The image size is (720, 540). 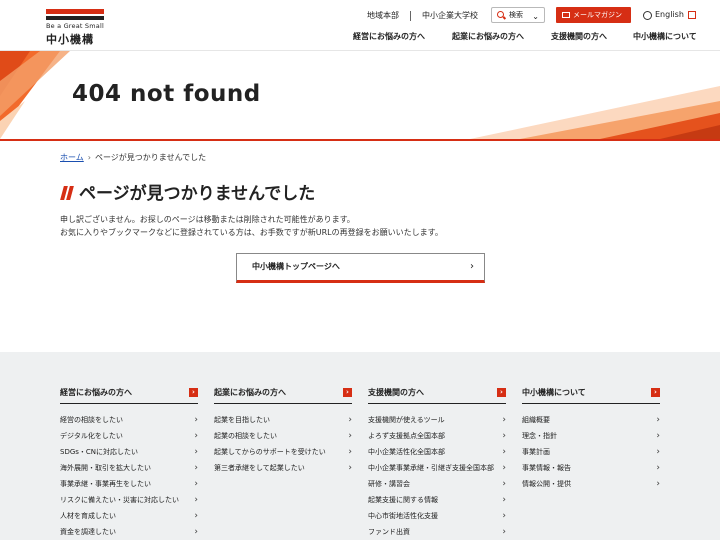 I want to click on logo-name: 中小機構, so click(x=70, y=39).